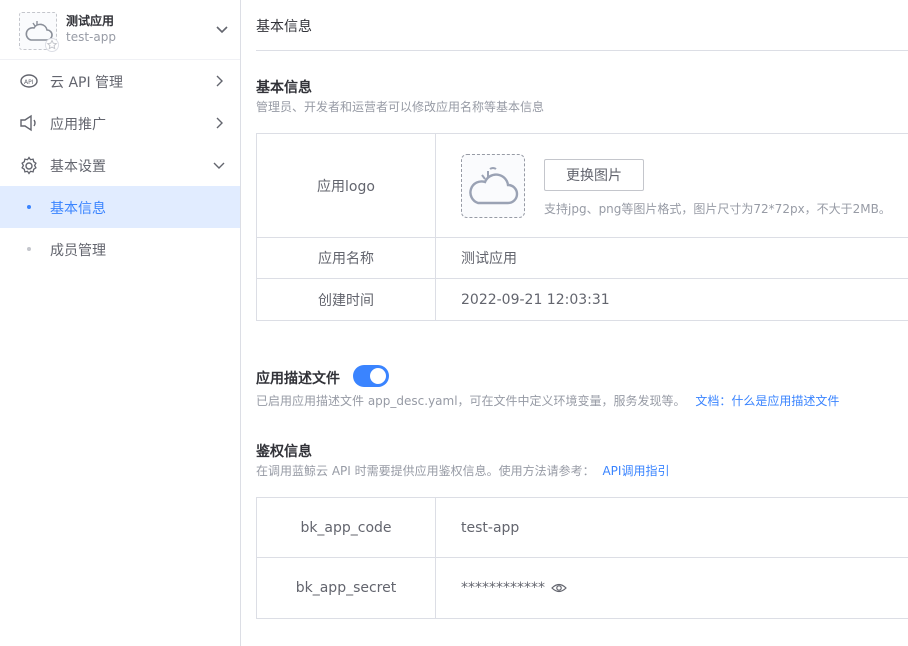 The height and width of the screenshot is (646, 908). I want to click on api-guide-link: API调用指引, so click(635, 471).